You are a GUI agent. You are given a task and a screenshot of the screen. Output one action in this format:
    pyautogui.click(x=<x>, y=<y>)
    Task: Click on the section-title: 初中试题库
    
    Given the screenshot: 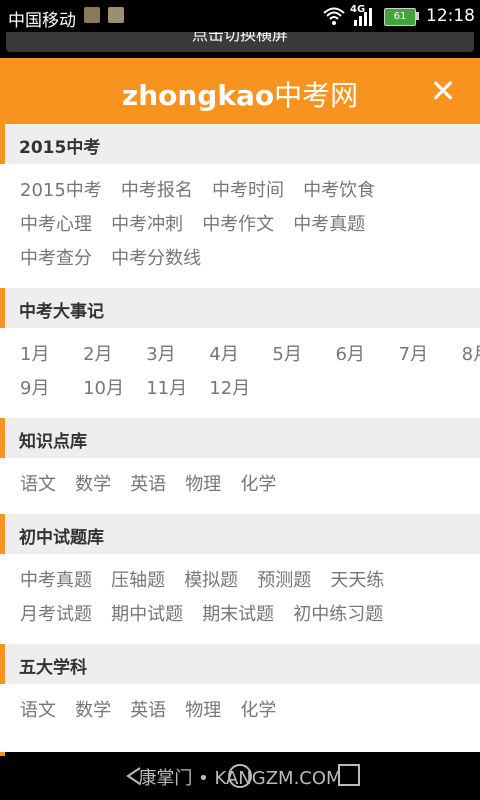 What is the action you would take?
    pyautogui.click(x=61, y=538)
    